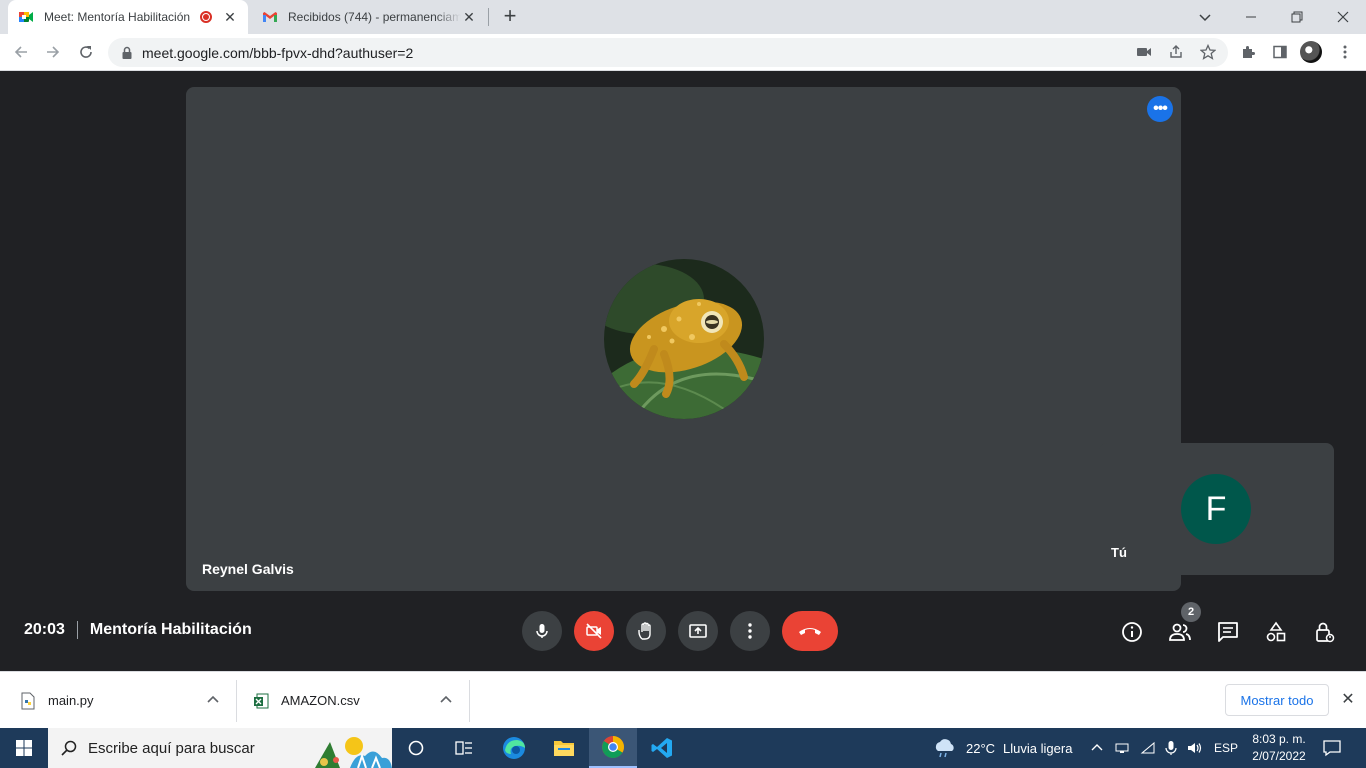  I want to click on address-bar: meet.google.com/bbb-fpvx-dhd?authuser=2, so click(668, 52).